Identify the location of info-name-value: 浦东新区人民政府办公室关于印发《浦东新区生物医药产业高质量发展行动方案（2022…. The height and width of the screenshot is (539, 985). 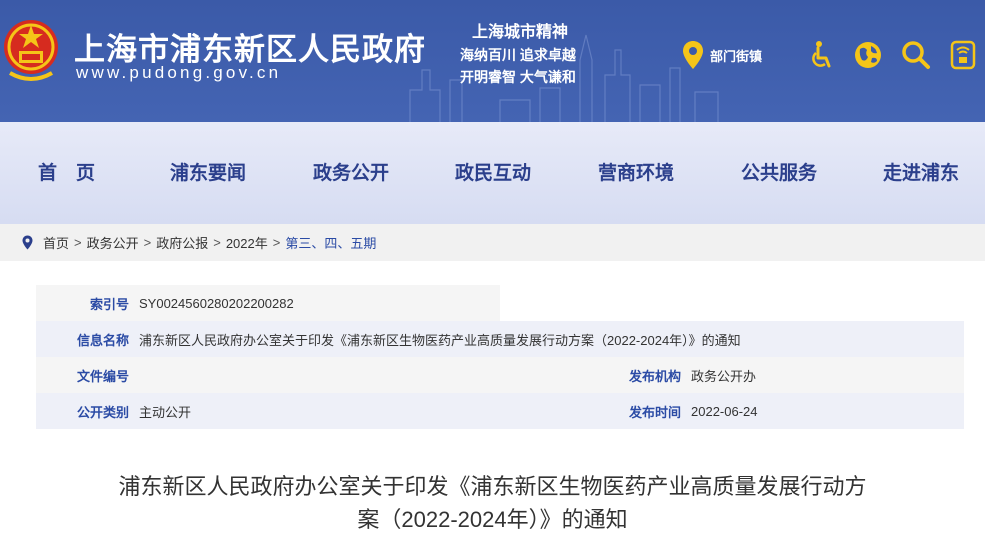
(440, 340).